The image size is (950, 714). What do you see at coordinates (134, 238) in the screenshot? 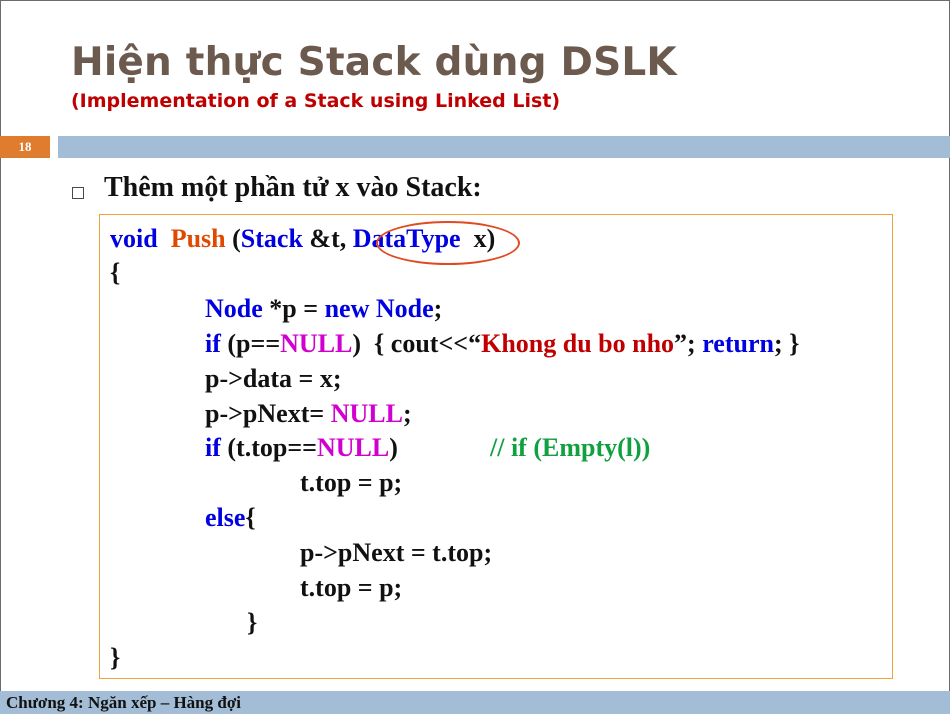
I see `code-token: void` at bounding box center [134, 238].